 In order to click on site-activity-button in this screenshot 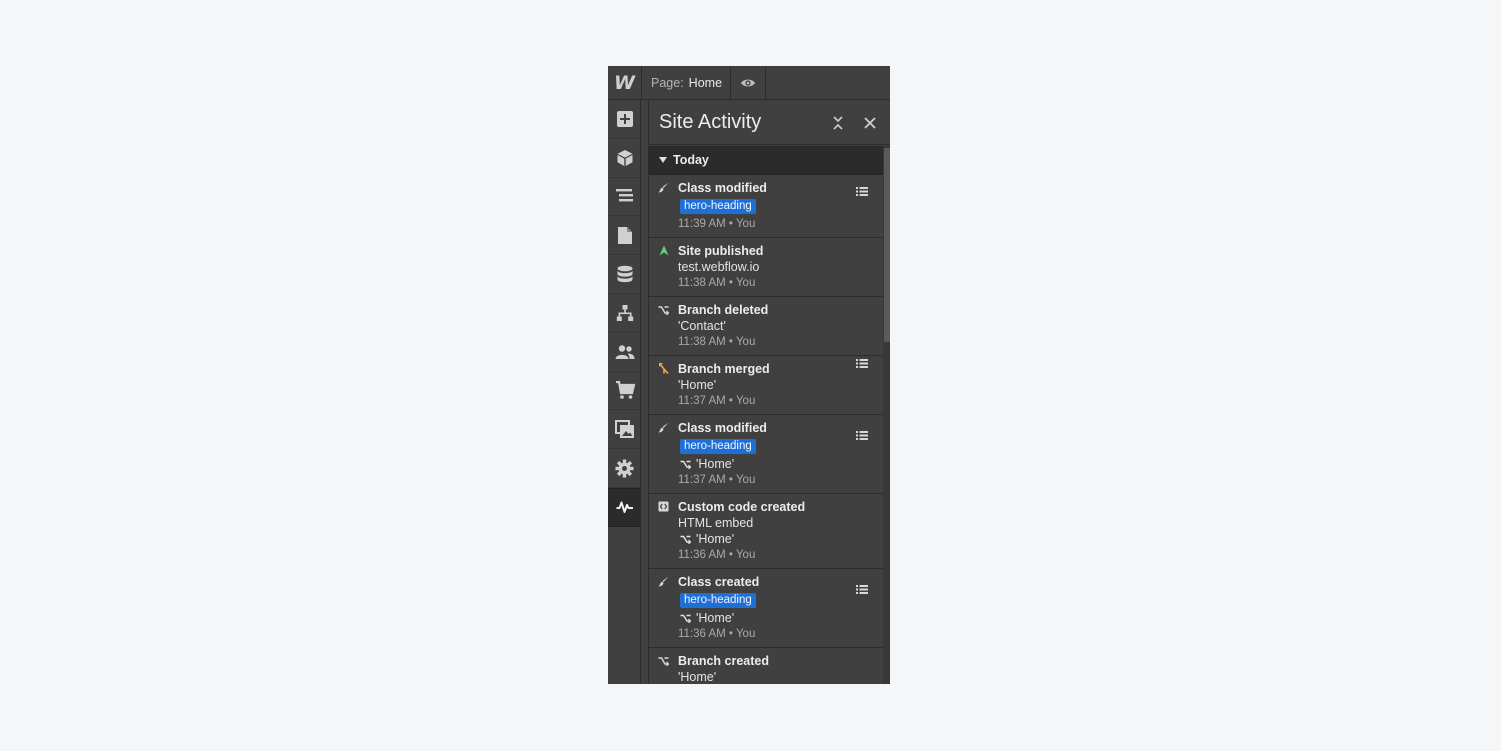, I will do `click(624, 507)`.